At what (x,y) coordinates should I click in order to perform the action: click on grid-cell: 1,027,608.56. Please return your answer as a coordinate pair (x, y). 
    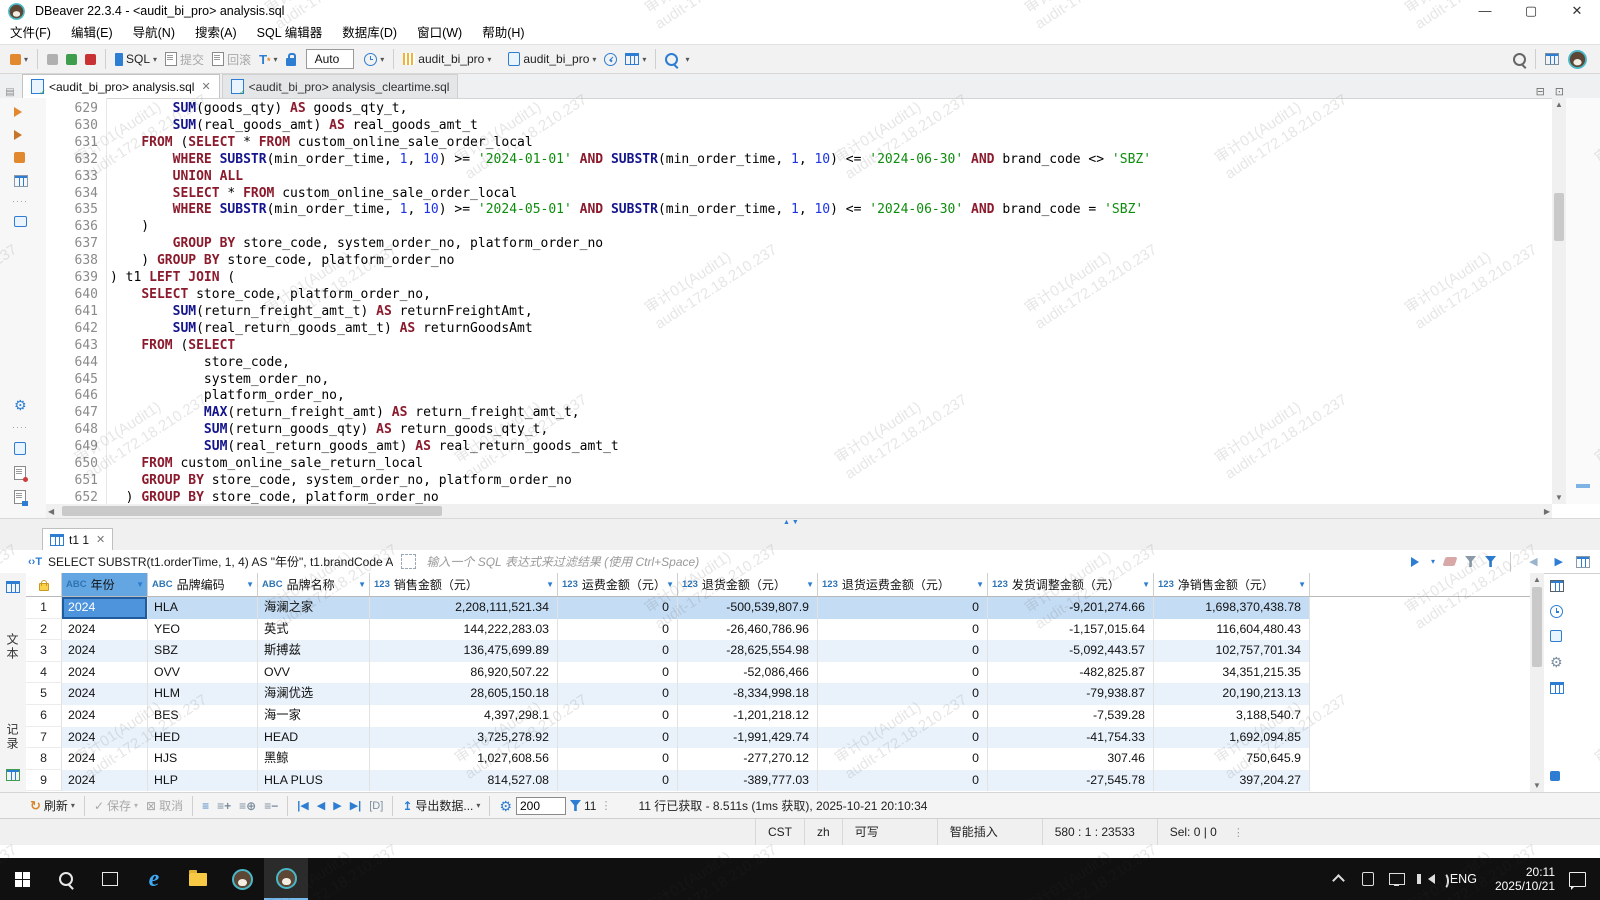
    Looking at the image, I should click on (464, 759).